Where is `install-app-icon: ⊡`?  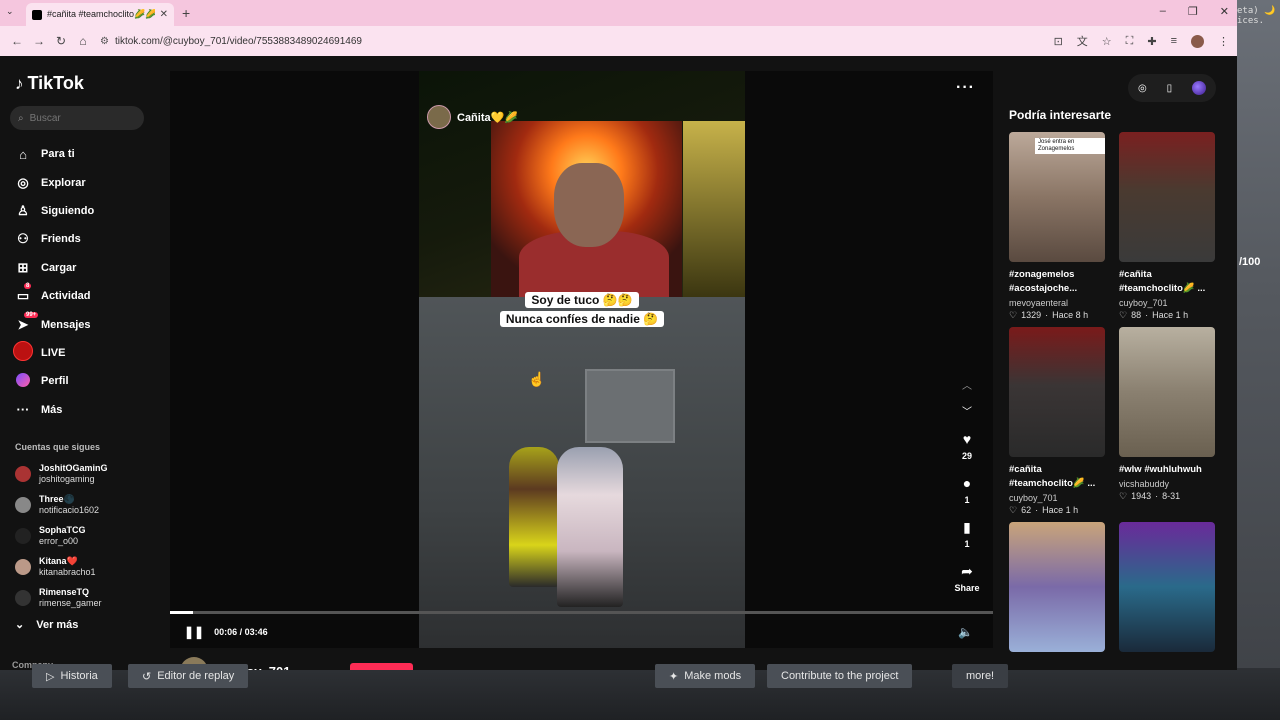 install-app-icon: ⊡ is located at coordinates (1058, 41).